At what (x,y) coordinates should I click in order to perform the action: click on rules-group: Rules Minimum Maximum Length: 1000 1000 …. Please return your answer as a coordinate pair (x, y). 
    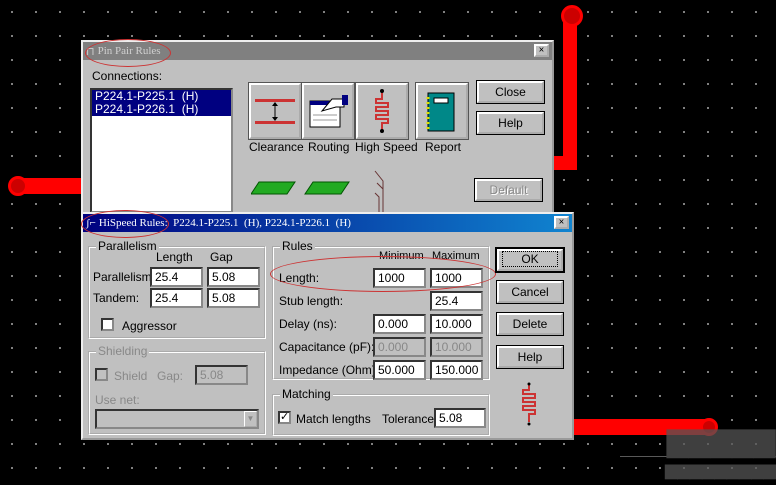
    Looking at the image, I should click on (383, 309).